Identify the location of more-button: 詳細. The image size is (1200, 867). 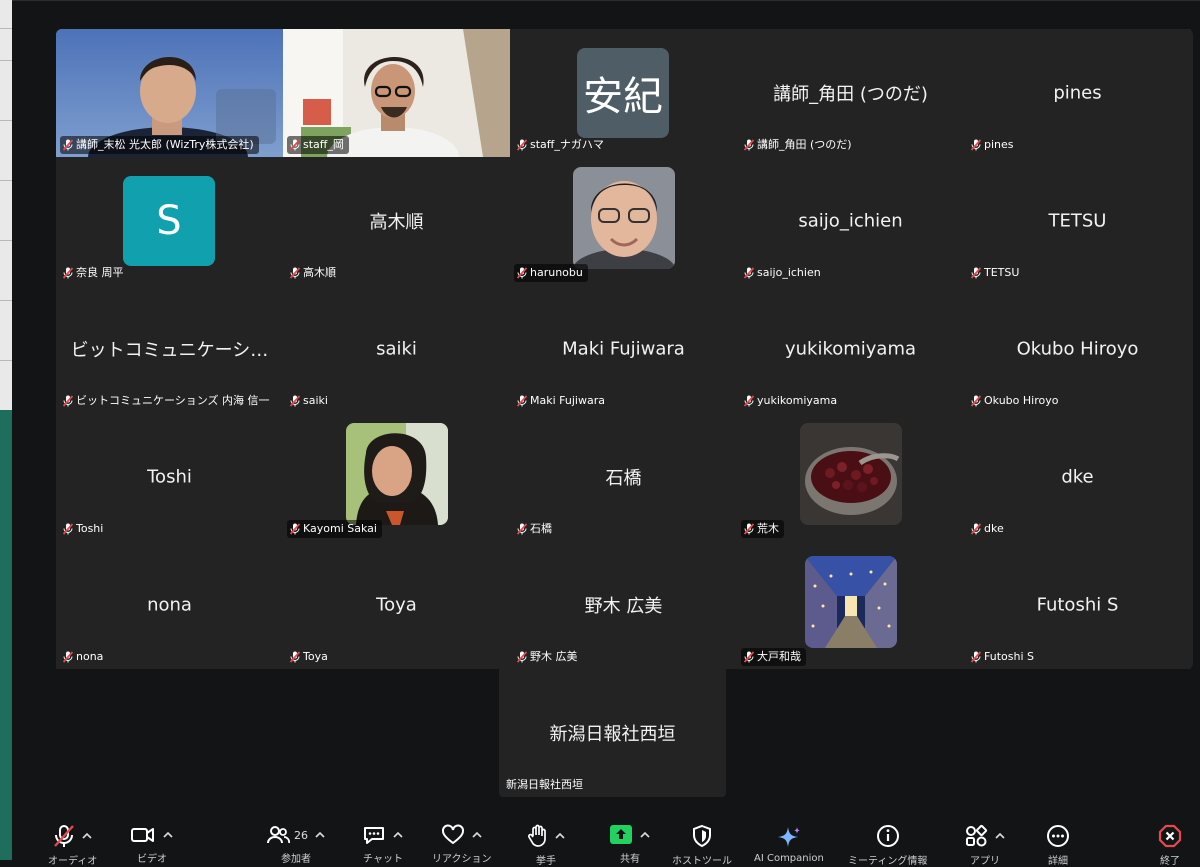
(1058, 845).